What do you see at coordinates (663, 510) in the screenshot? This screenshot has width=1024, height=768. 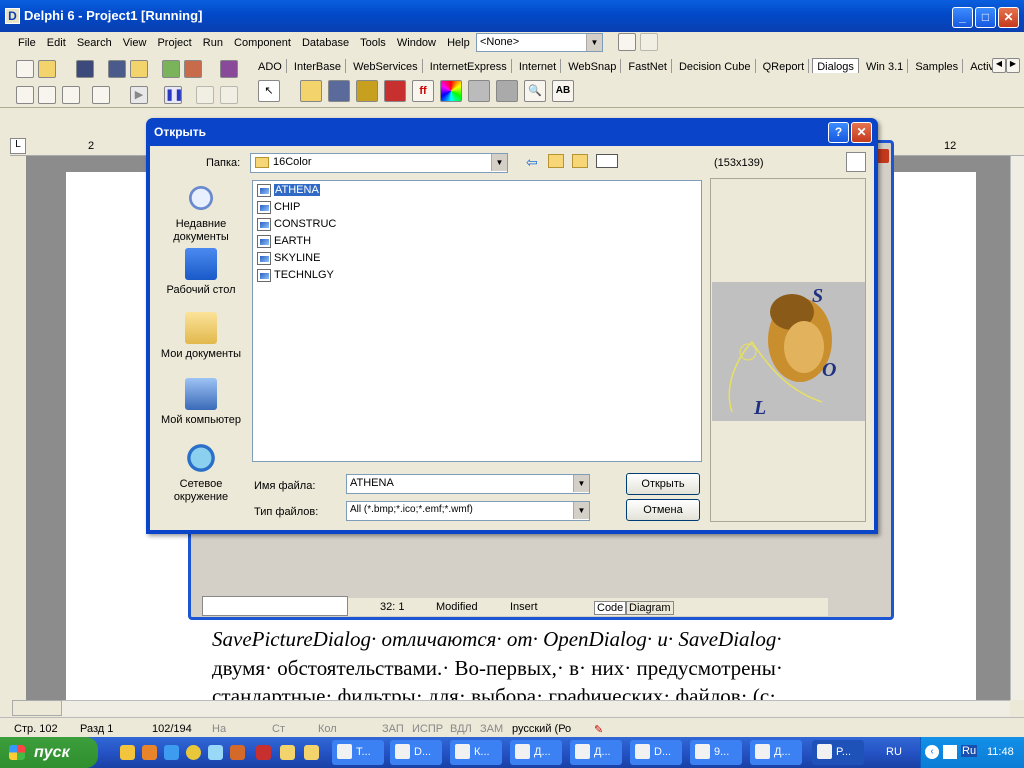 I see `cancel-button: Отмена` at bounding box center [663, 510].